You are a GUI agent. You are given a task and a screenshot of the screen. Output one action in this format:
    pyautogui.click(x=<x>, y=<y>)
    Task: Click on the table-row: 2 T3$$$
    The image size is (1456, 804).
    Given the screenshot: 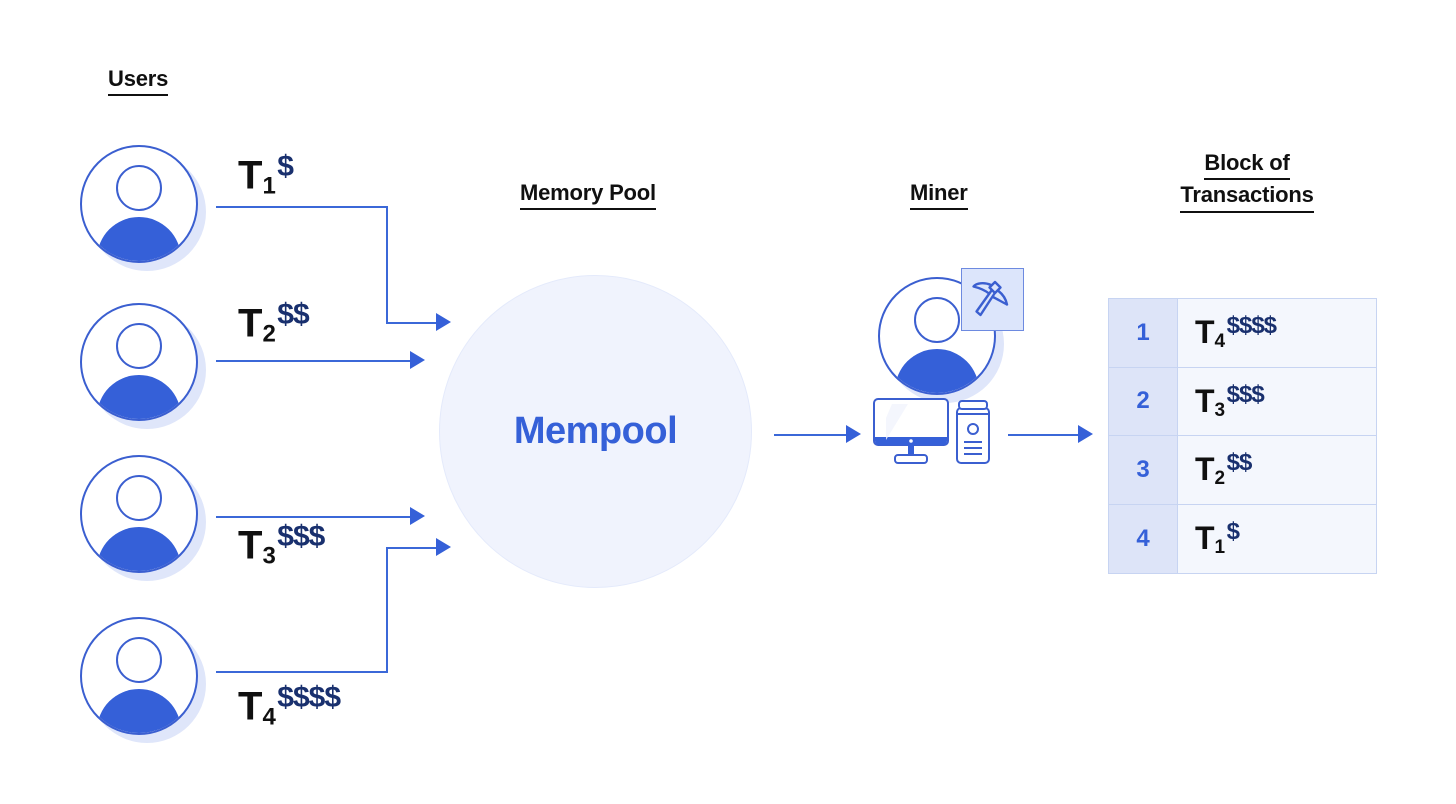 What is the action you would take?
    pyautogui.click(x=1242, y=401)
    